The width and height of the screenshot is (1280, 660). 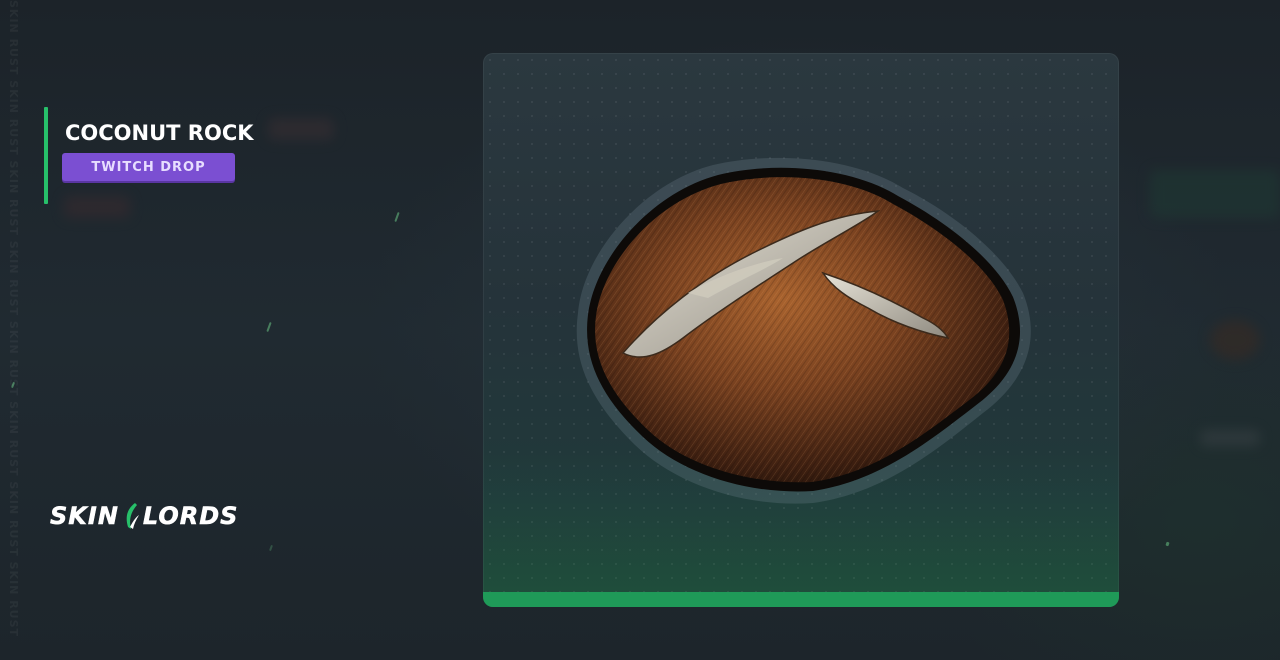 What do you see at coordinates (132, 516) in the screenshot?
I see `logo-blade-icon` at bounding box center [132, 516].